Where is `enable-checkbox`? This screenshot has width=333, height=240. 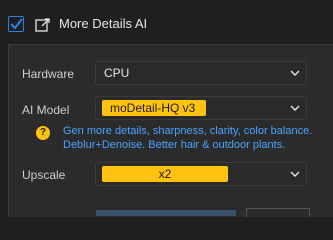 enable-checkbox is located at coordinates (16, 24).